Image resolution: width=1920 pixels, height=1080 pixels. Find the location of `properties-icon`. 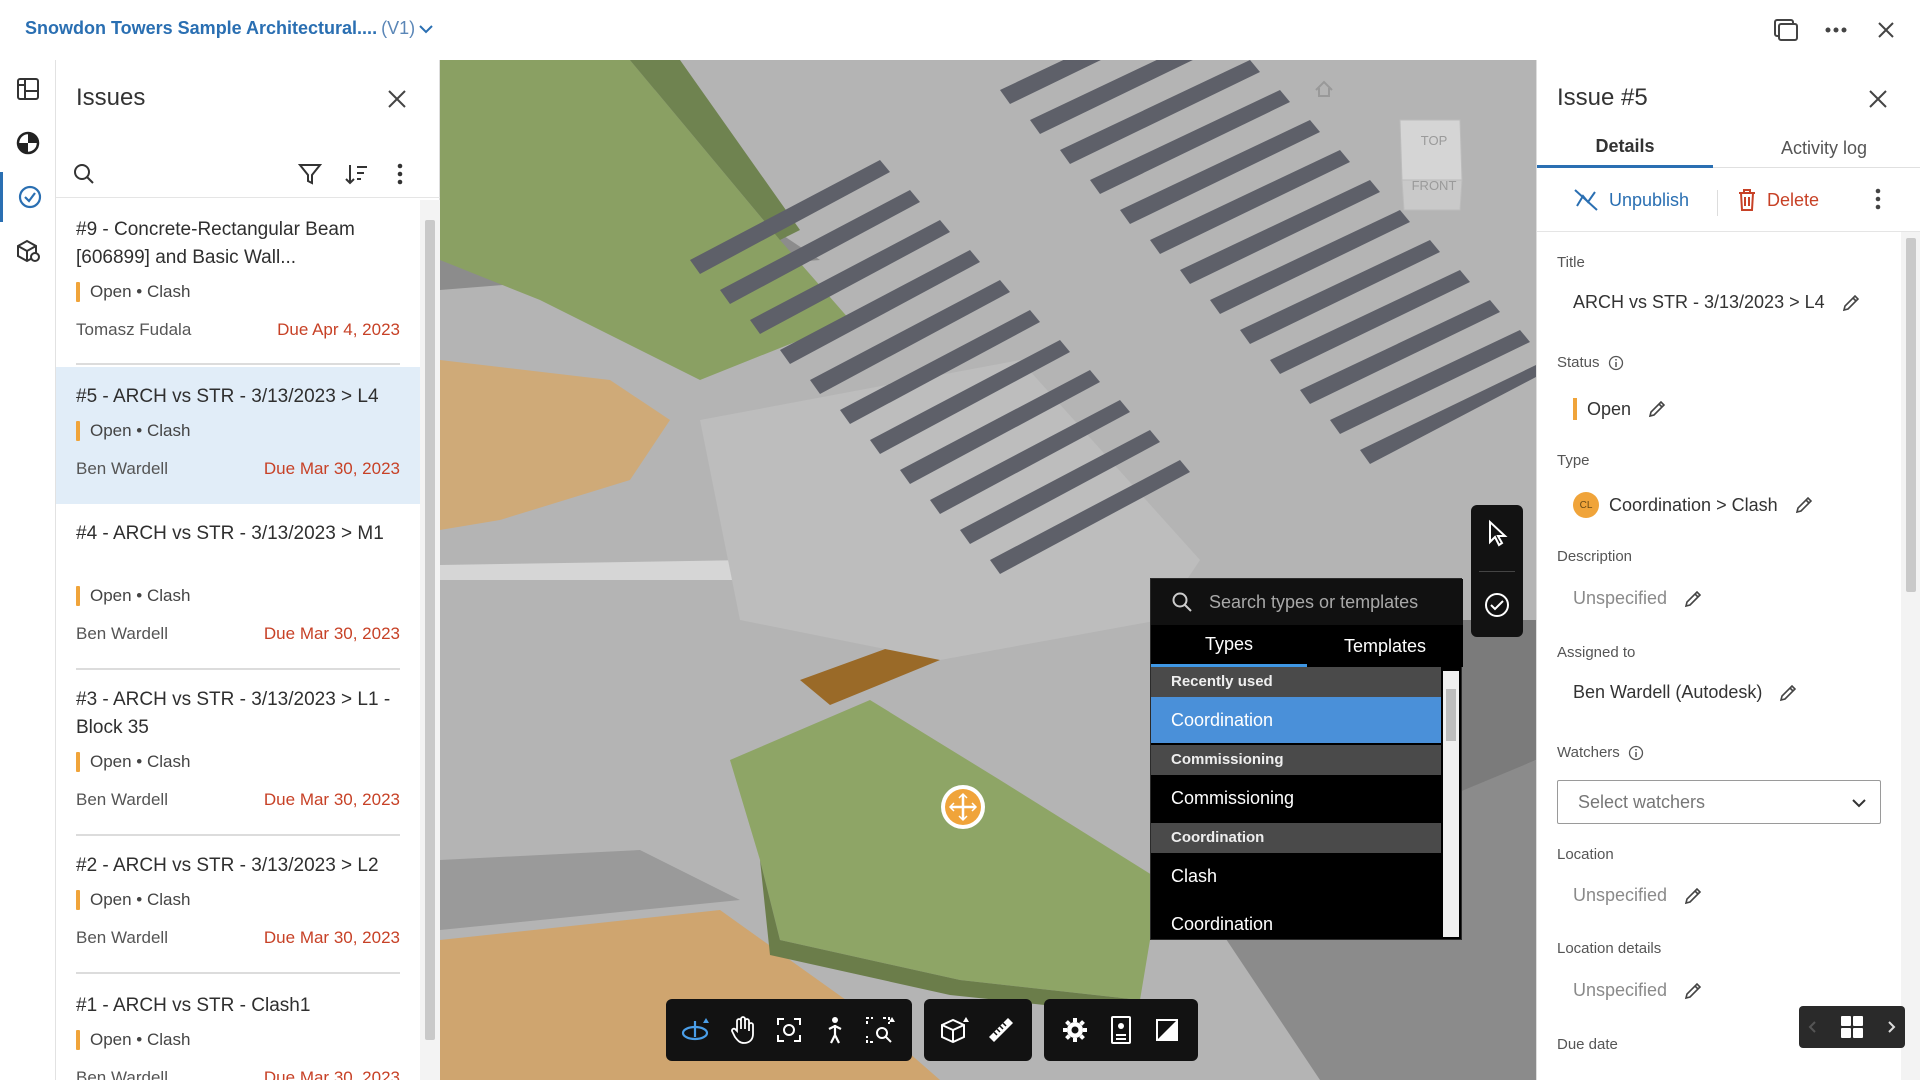

properties-icon is located at coordinates (1121, 1030).